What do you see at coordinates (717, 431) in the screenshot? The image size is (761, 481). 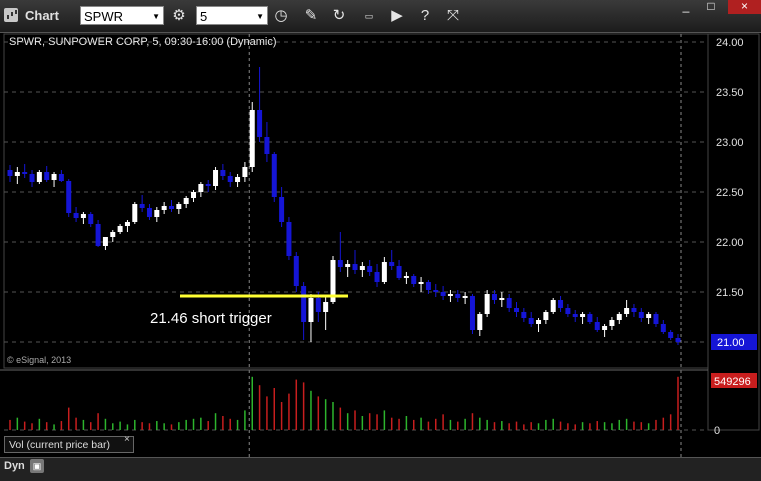 I see `volume-zero-label: 0` at bounding box center [717, 431].